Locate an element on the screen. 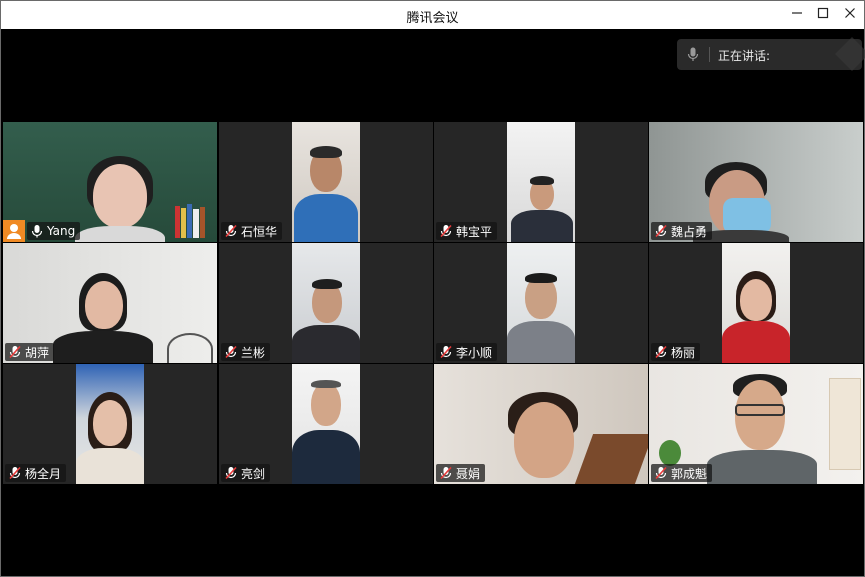 The height and width of the screenshot is (577, 865). close-icon is located at coordinates (850, 13).